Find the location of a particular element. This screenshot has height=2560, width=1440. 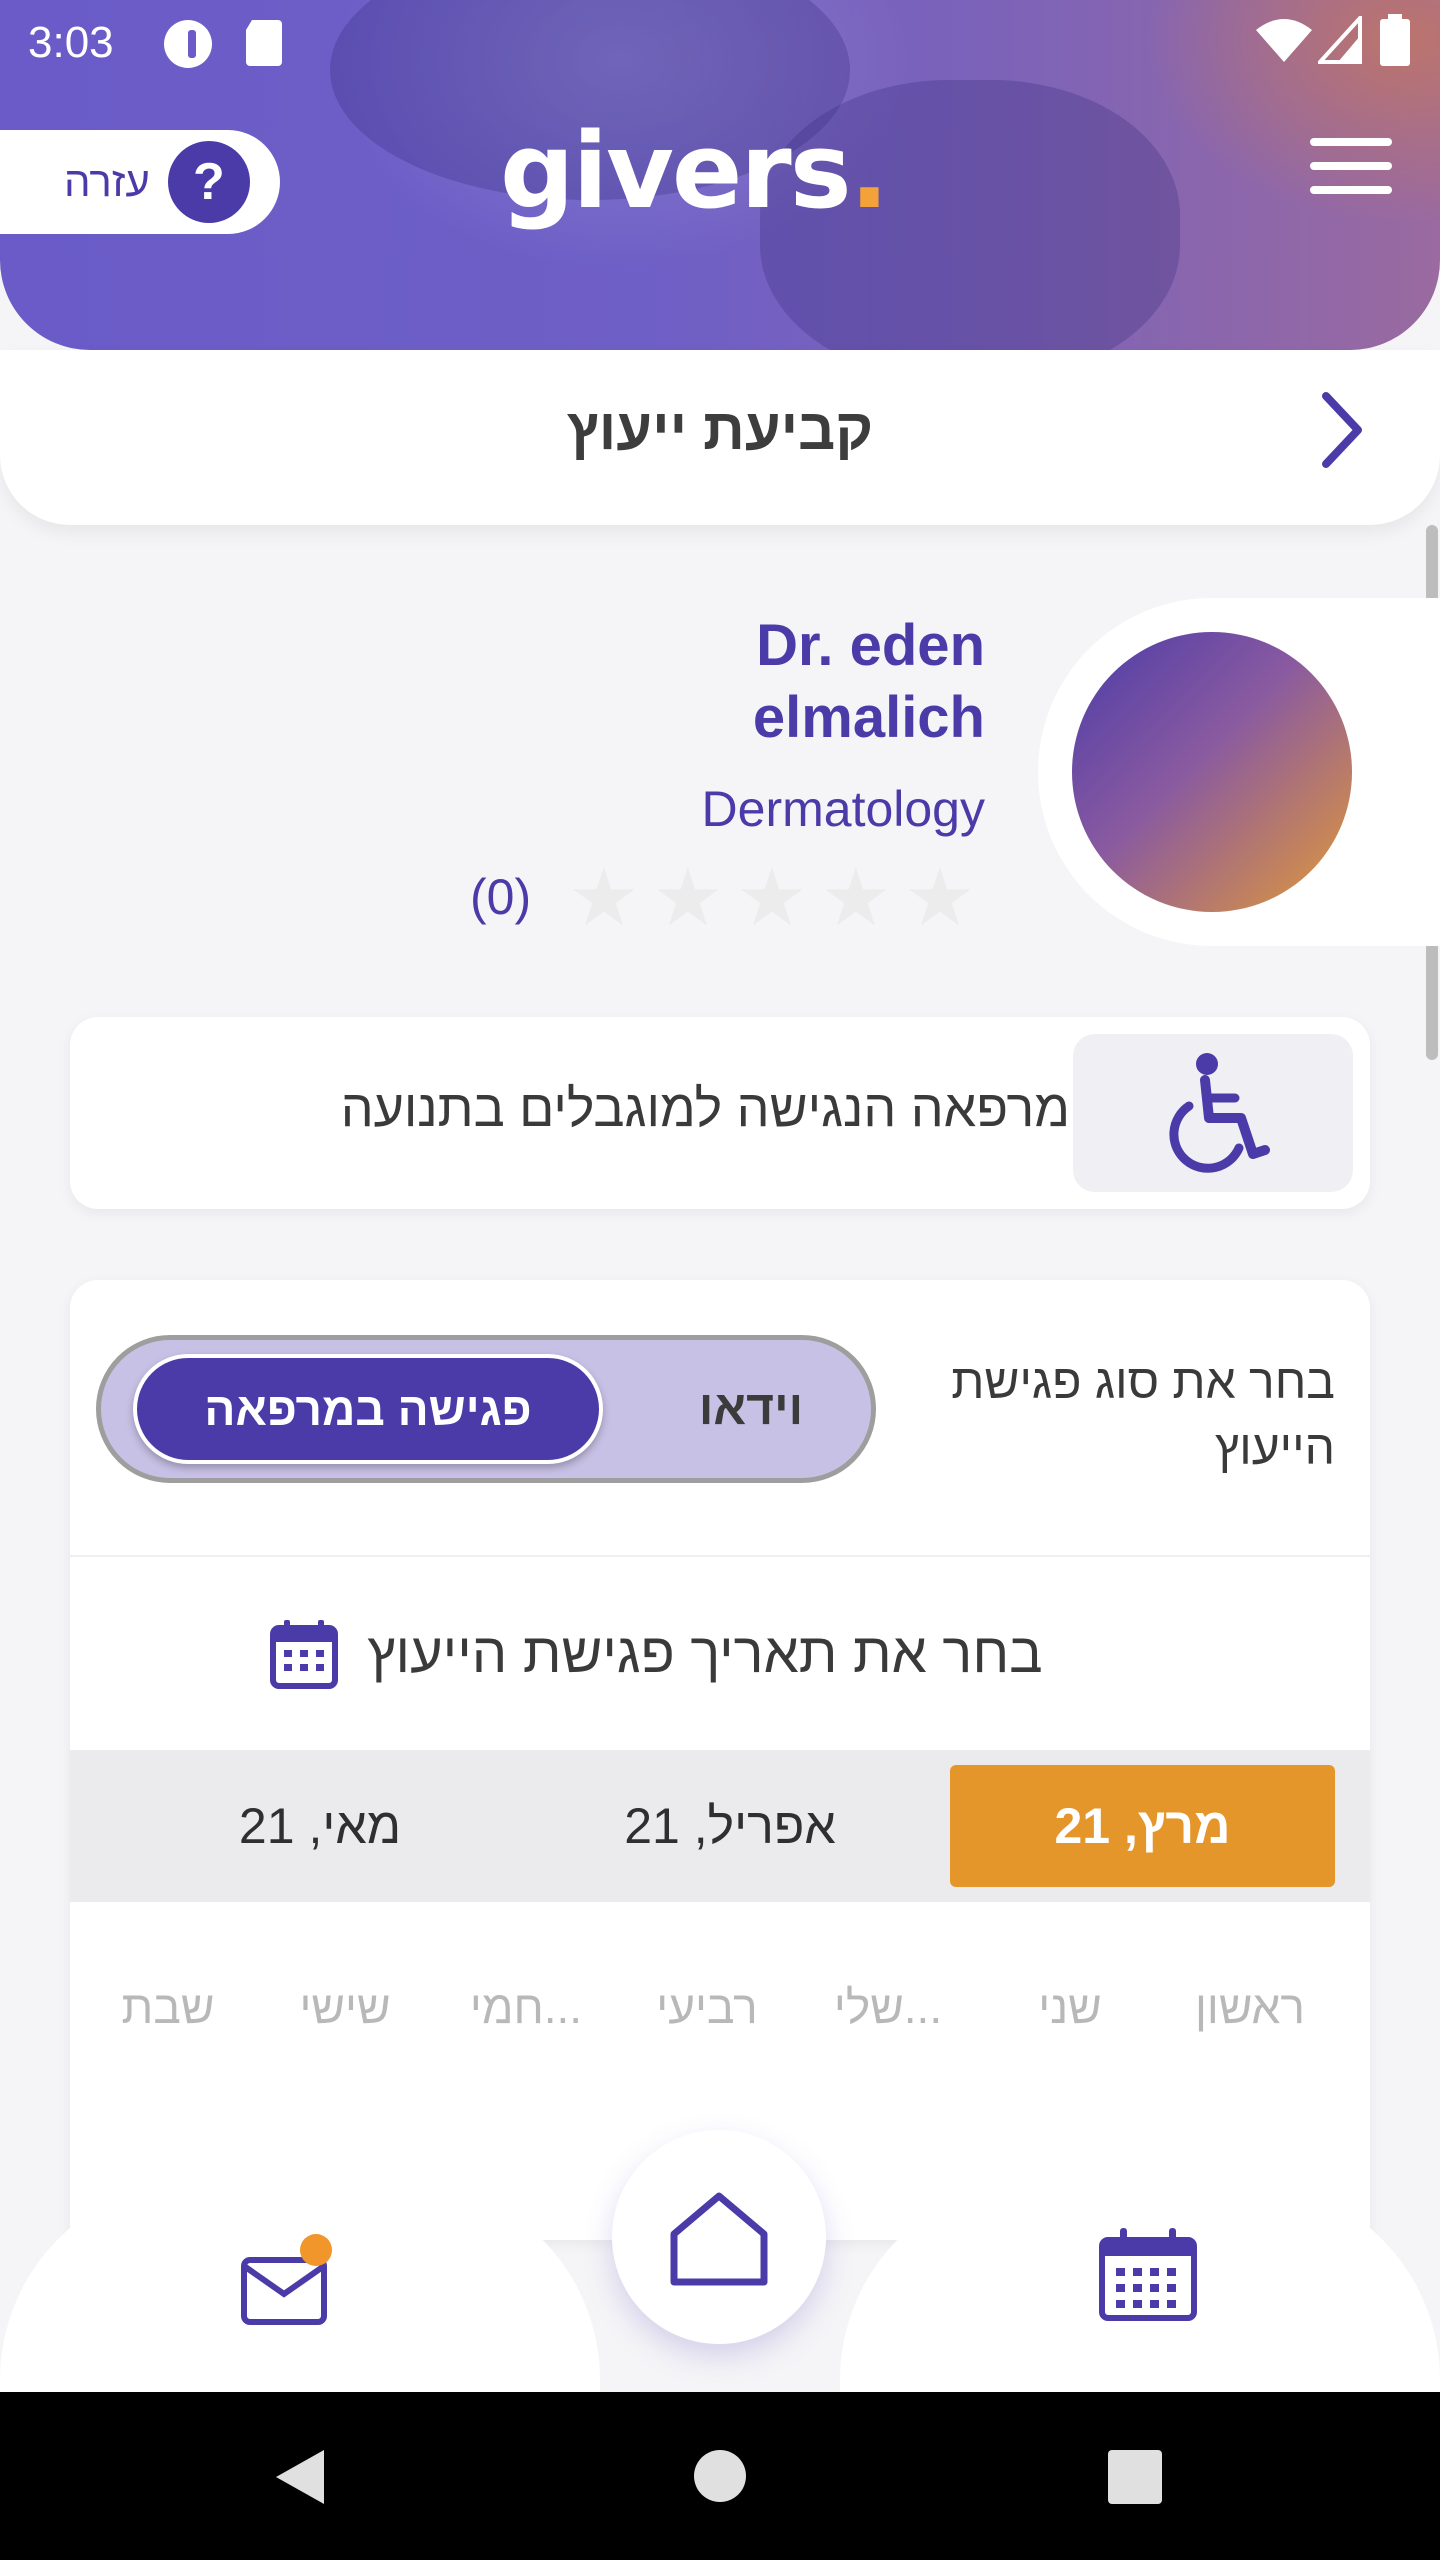

rating: (0) ★ ★ ★ ★ ★ is located at coordinates (730, 897).